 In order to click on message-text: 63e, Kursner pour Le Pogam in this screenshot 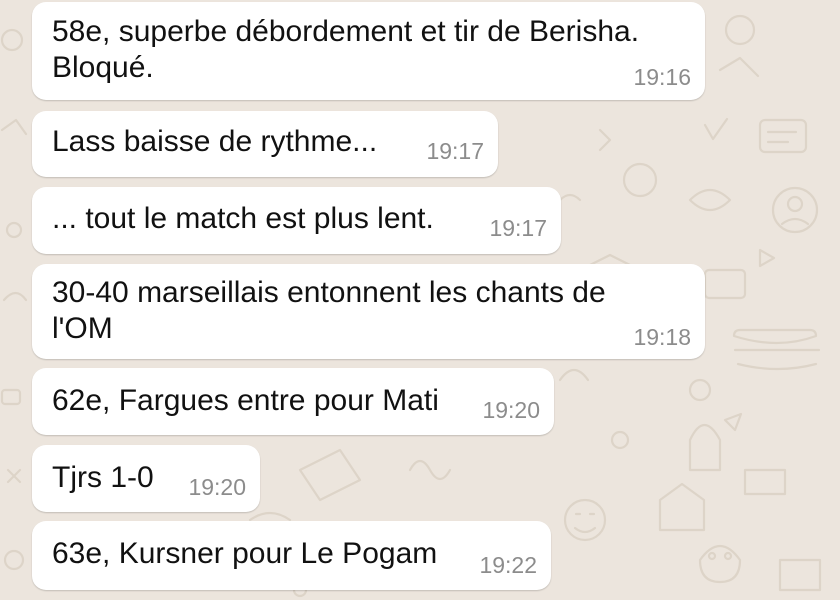, I will do `click(245, 553)`.